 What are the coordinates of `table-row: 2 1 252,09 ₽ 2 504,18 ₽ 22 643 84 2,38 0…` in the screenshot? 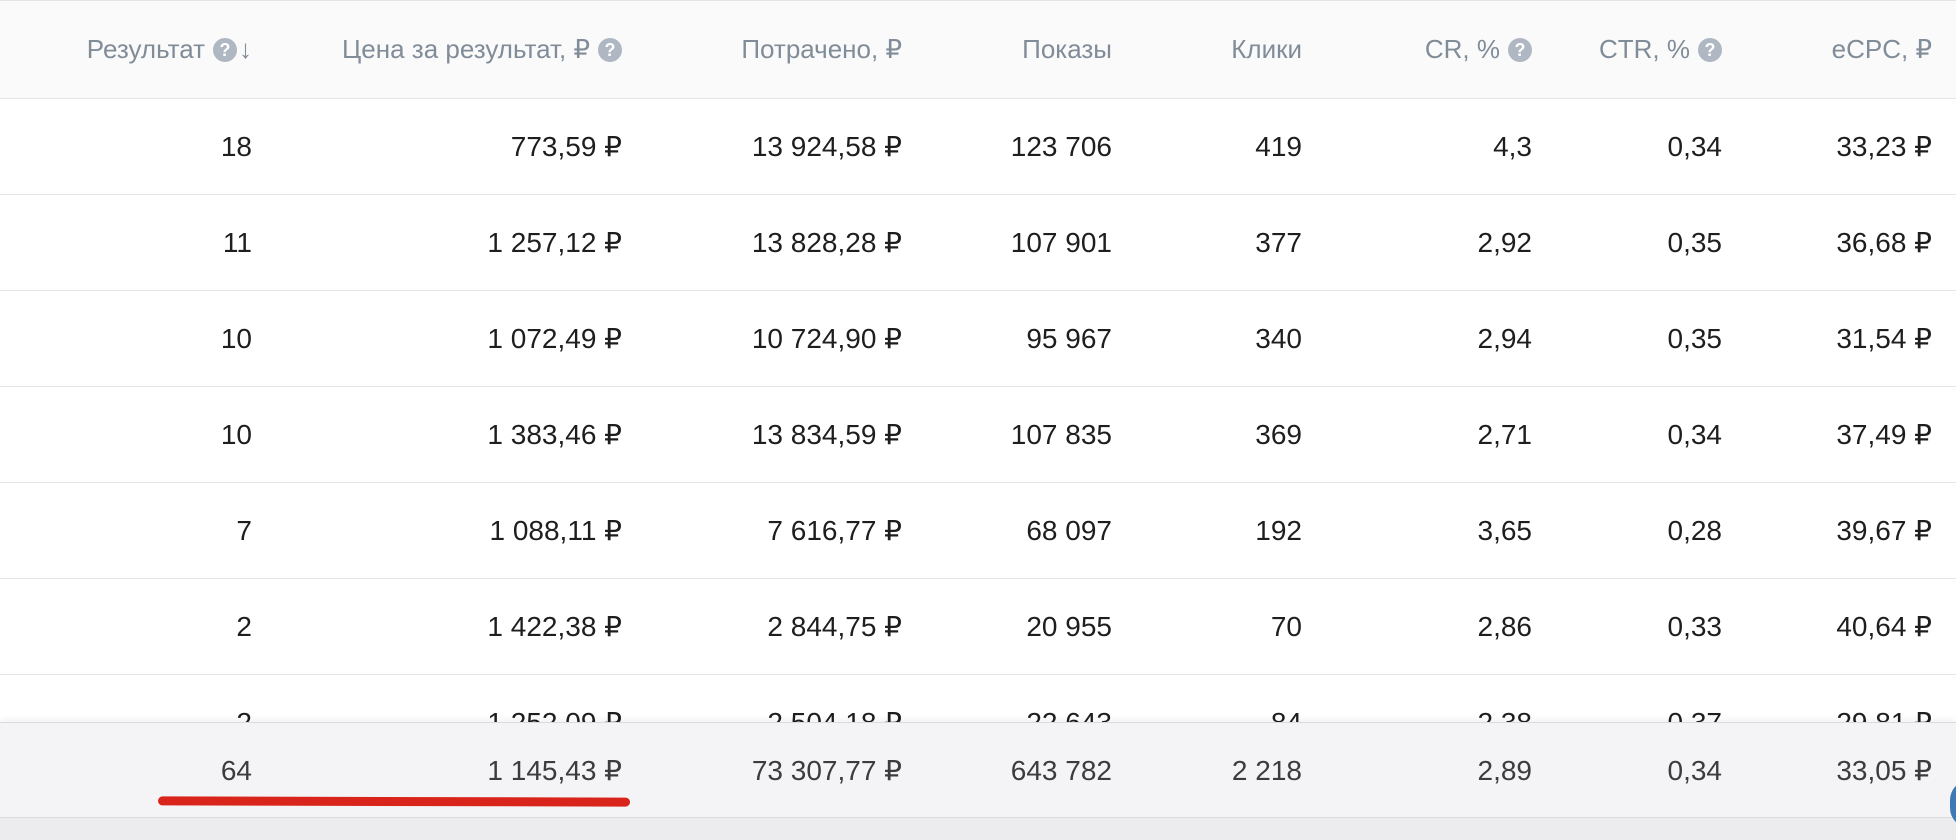 It's located at (978, 699).